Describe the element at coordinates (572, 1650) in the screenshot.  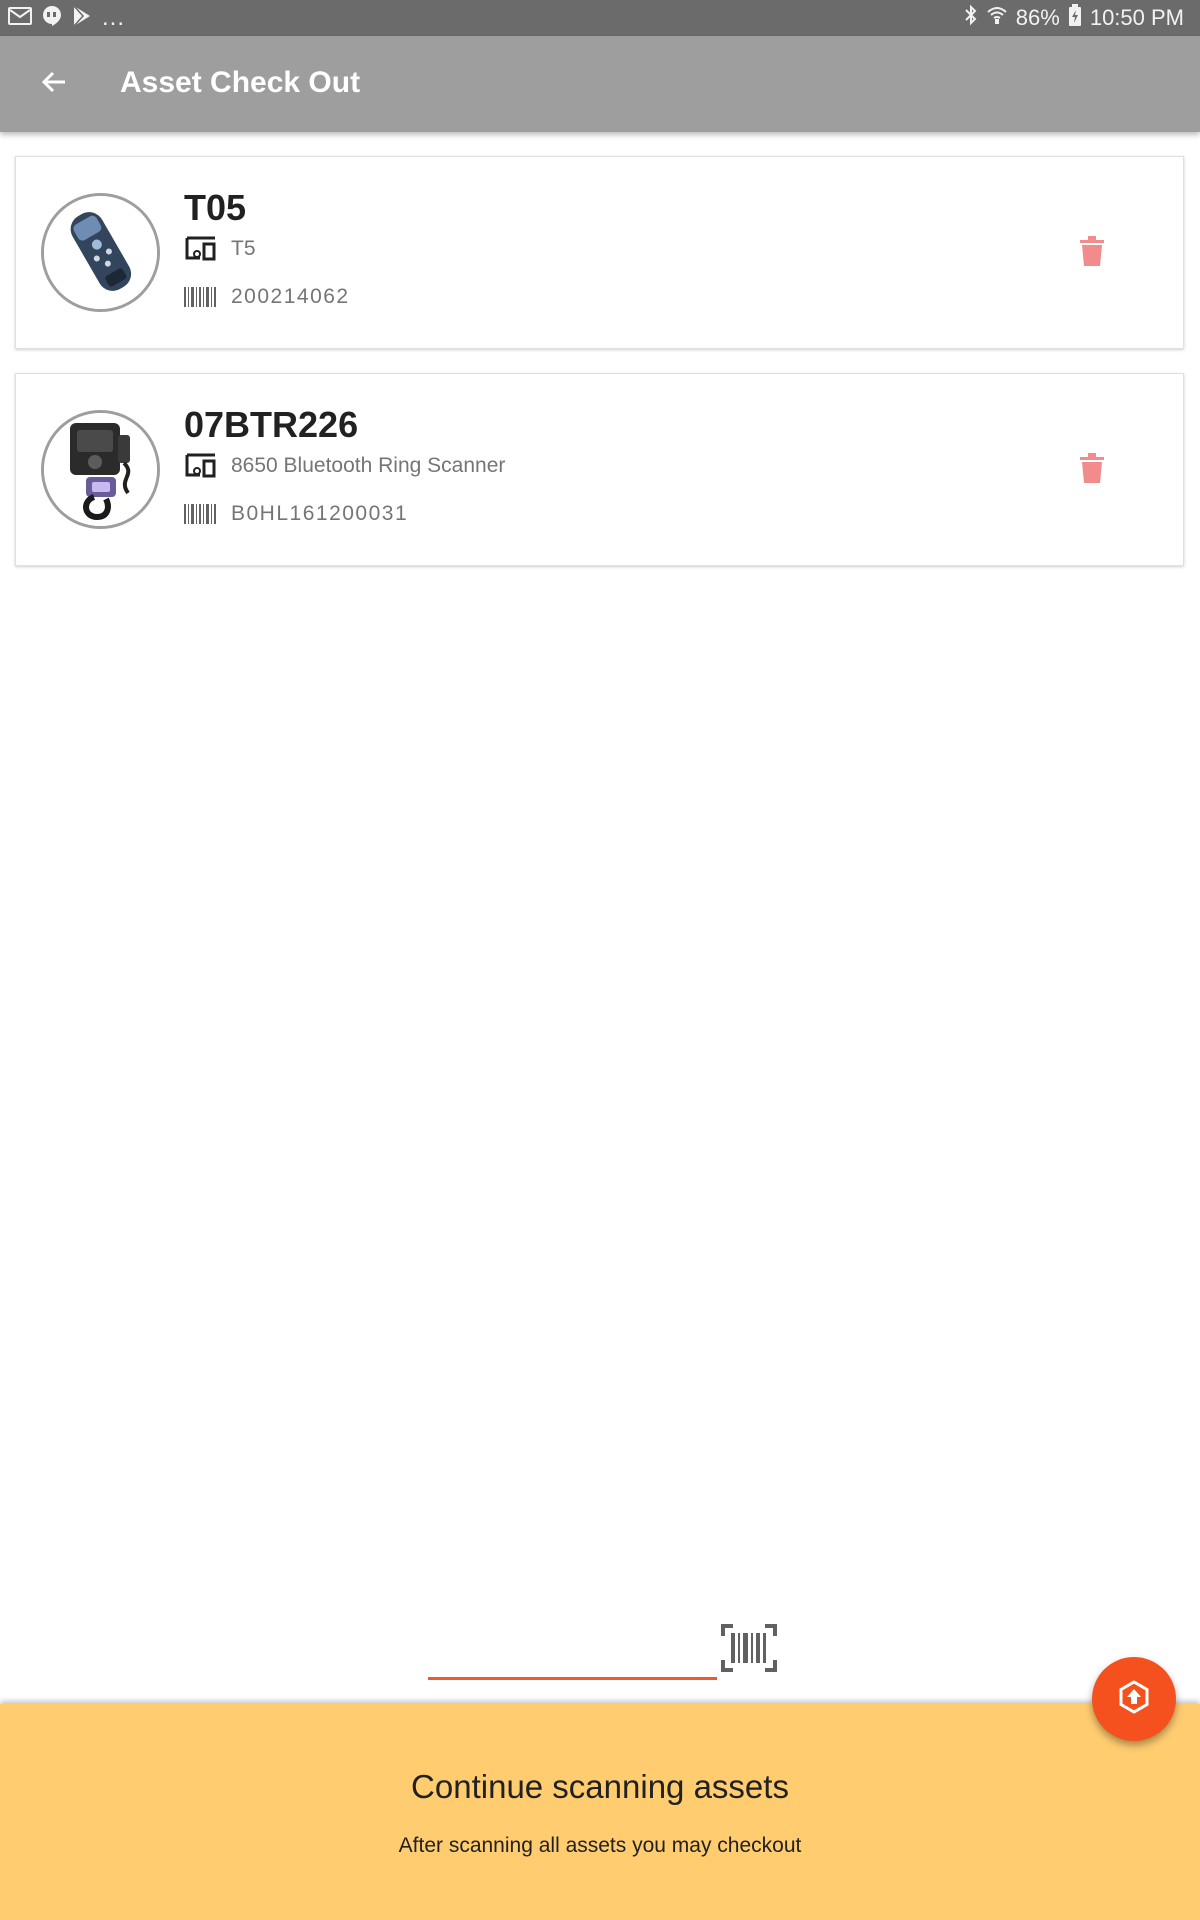
I see `barcode-input` at that location.